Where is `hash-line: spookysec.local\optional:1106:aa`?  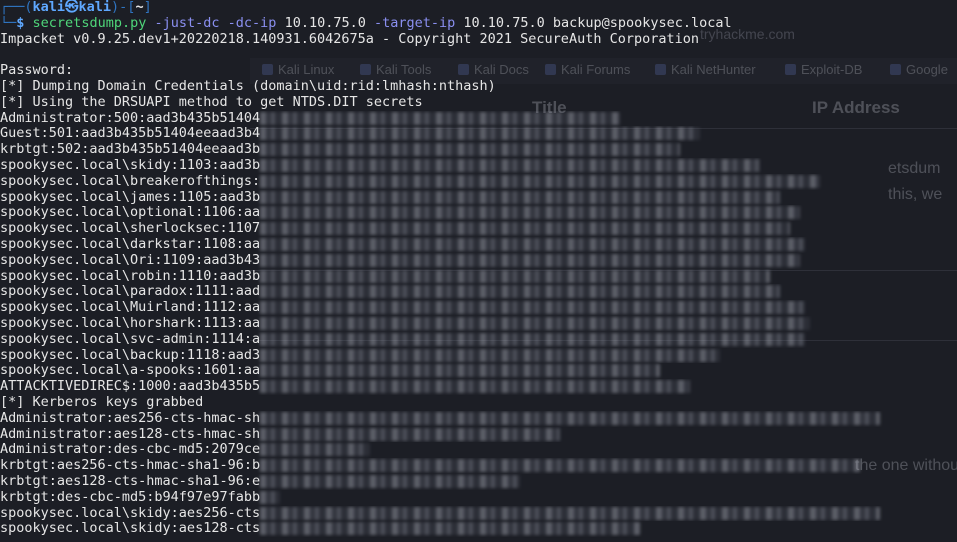
hash-line: spookysec.local\optional:1106:aa is located at coordinates (478, 213).